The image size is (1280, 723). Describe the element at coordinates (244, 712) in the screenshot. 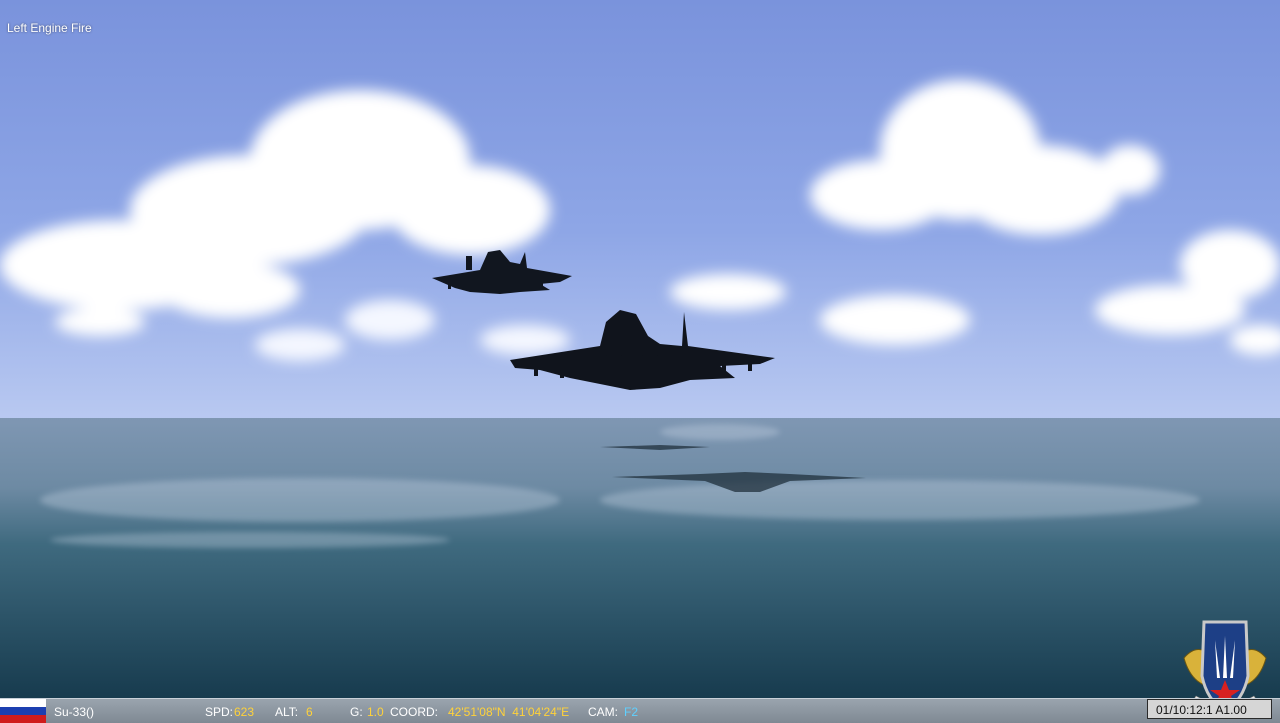

I see `speed-value: 623` at that location.